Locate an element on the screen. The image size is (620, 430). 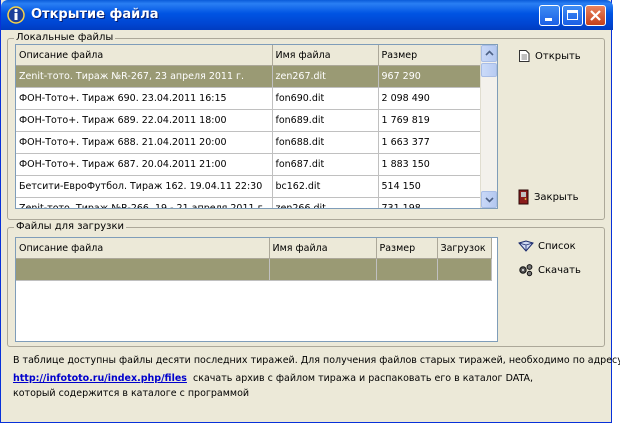
table-cell: 967 290 is located at coordinates (430, 76).